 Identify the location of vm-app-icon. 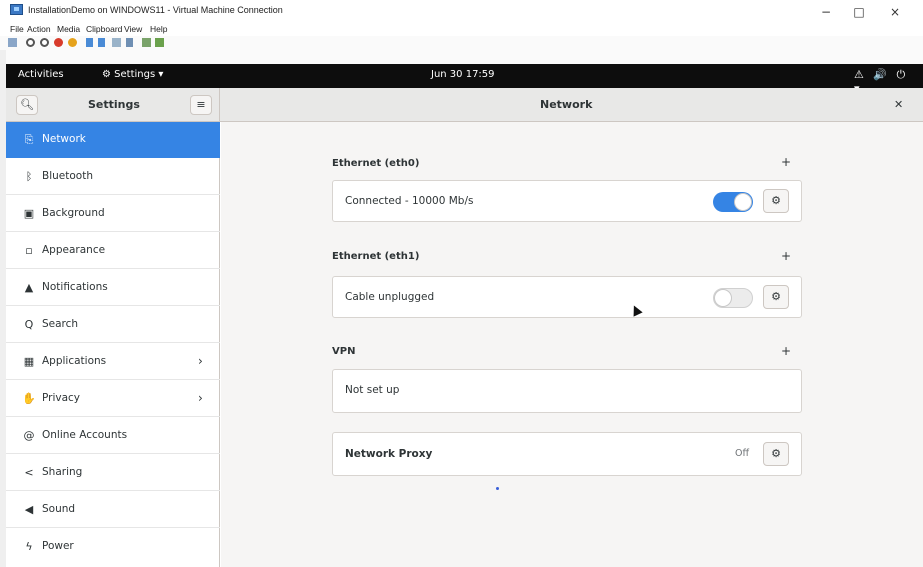
(16, 9).